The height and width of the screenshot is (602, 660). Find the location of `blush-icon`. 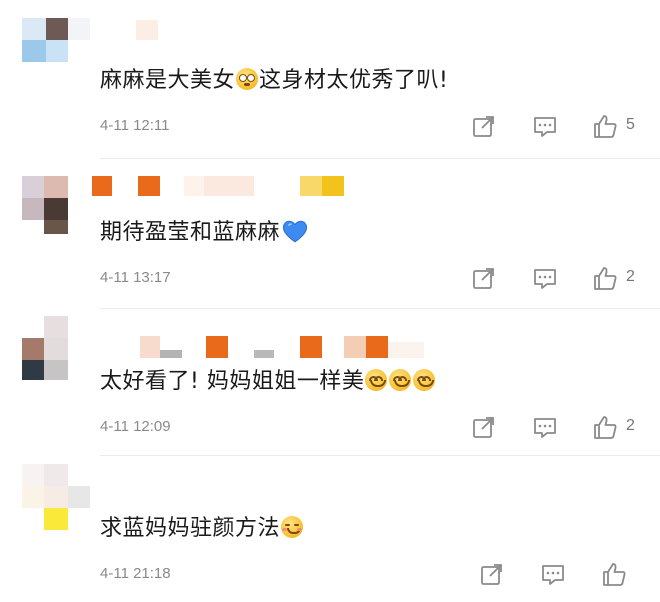

blush-icon is located at coordinates (292, 527).